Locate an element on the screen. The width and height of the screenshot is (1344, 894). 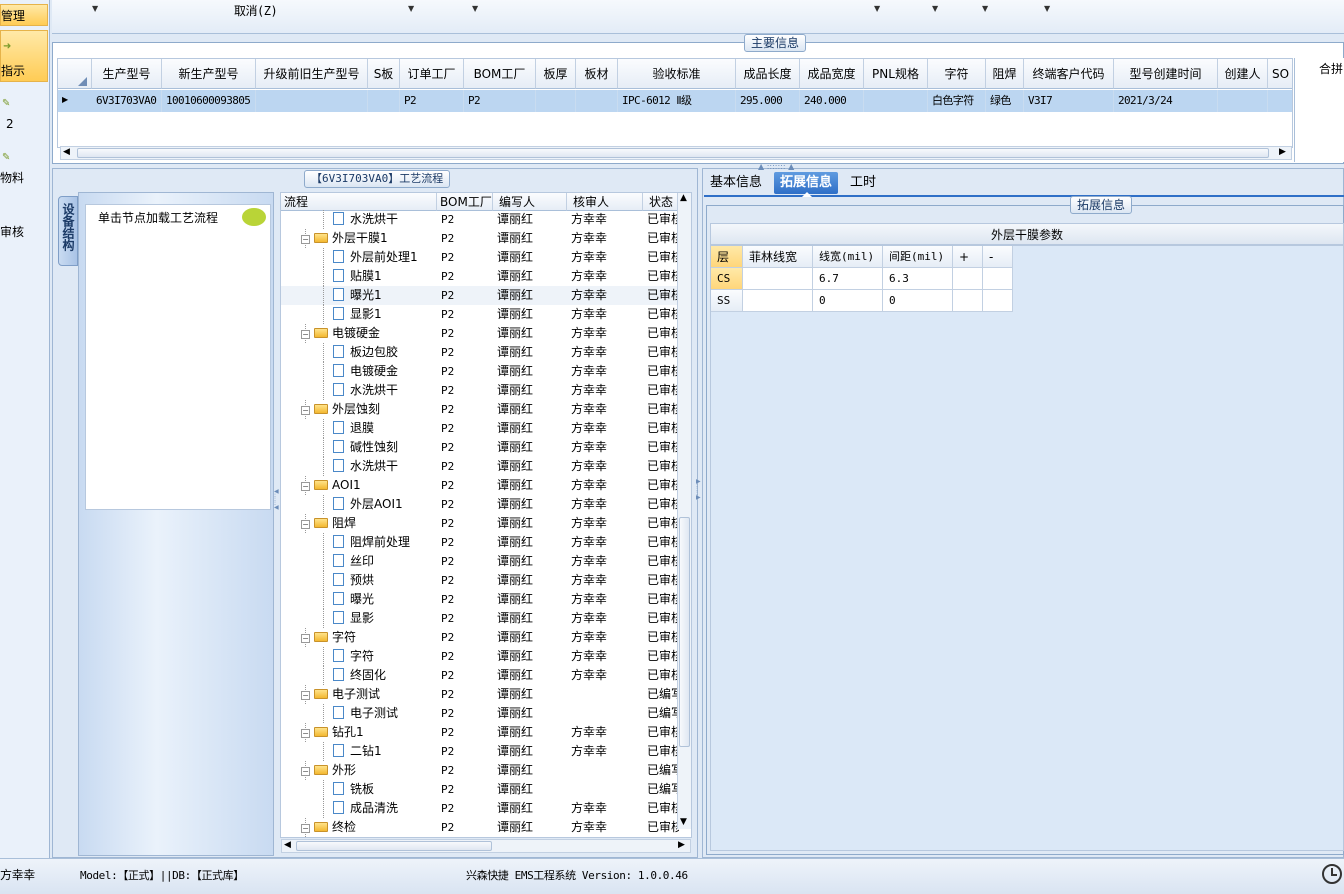
cancel-button: 取消(Z) is located at coordinates (256, 10).